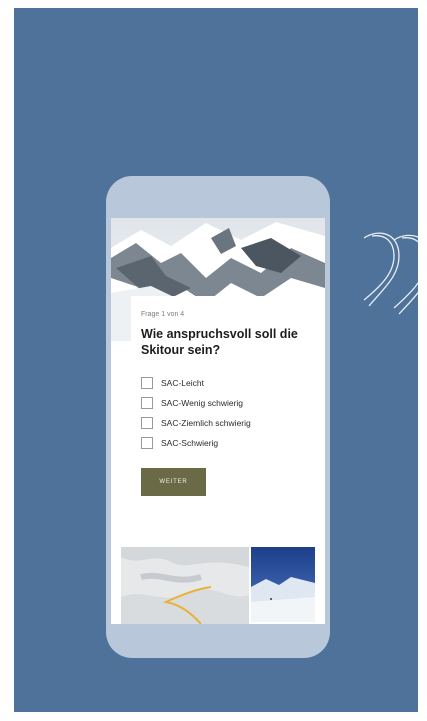  I want to click on option-label: SAC-Wenig schwierig, so click(202, 403).